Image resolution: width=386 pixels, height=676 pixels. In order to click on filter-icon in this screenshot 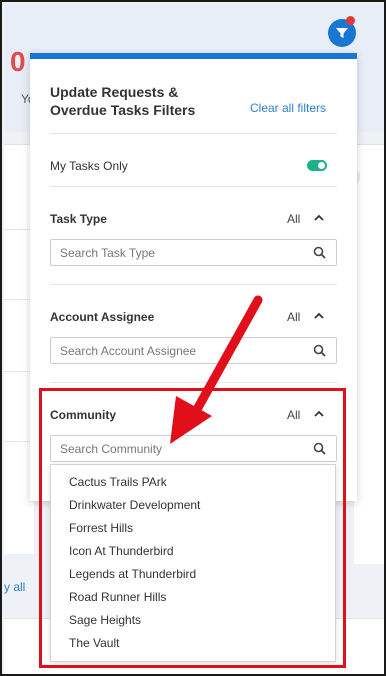, I will do `click(342, 33)`.